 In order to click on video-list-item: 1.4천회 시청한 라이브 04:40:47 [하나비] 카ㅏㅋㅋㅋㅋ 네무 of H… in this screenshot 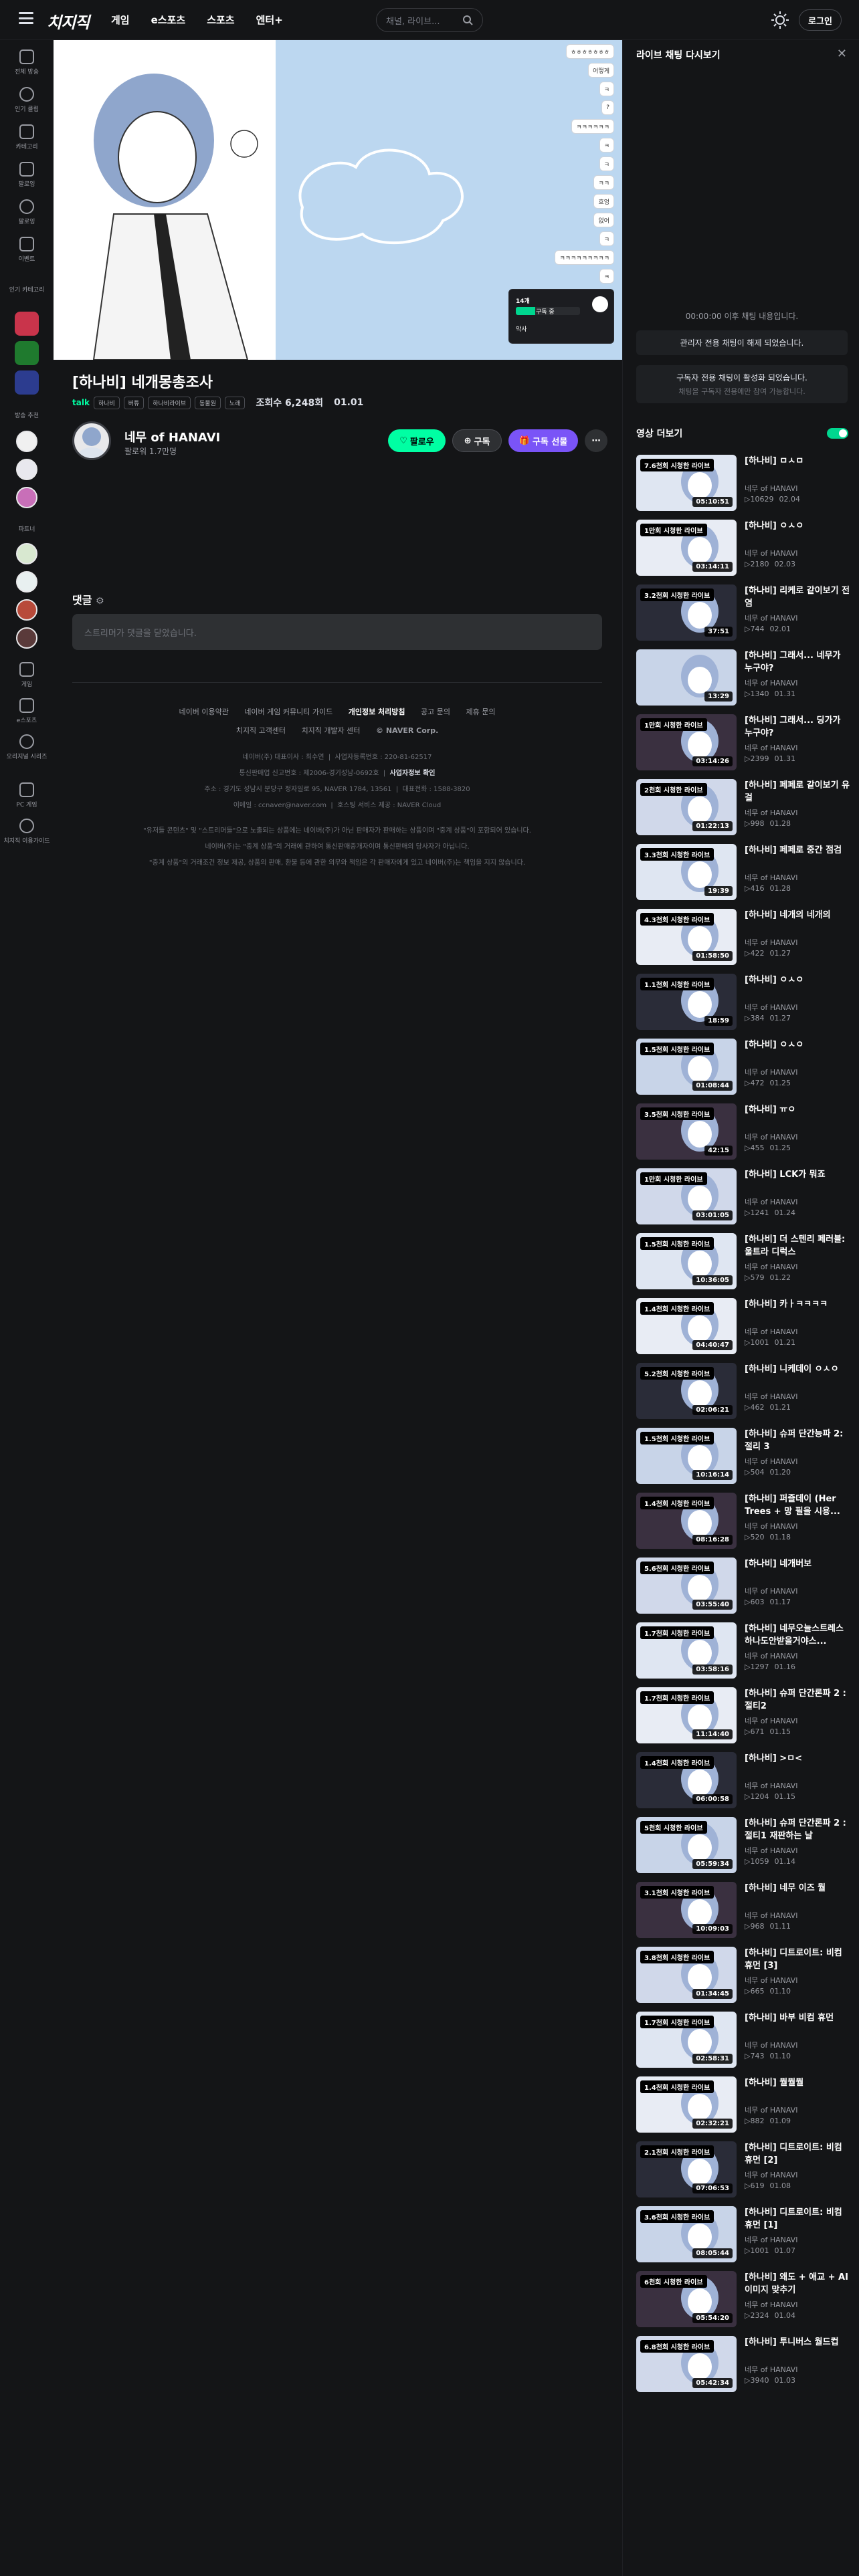, I will do `click(743, 1327)`.